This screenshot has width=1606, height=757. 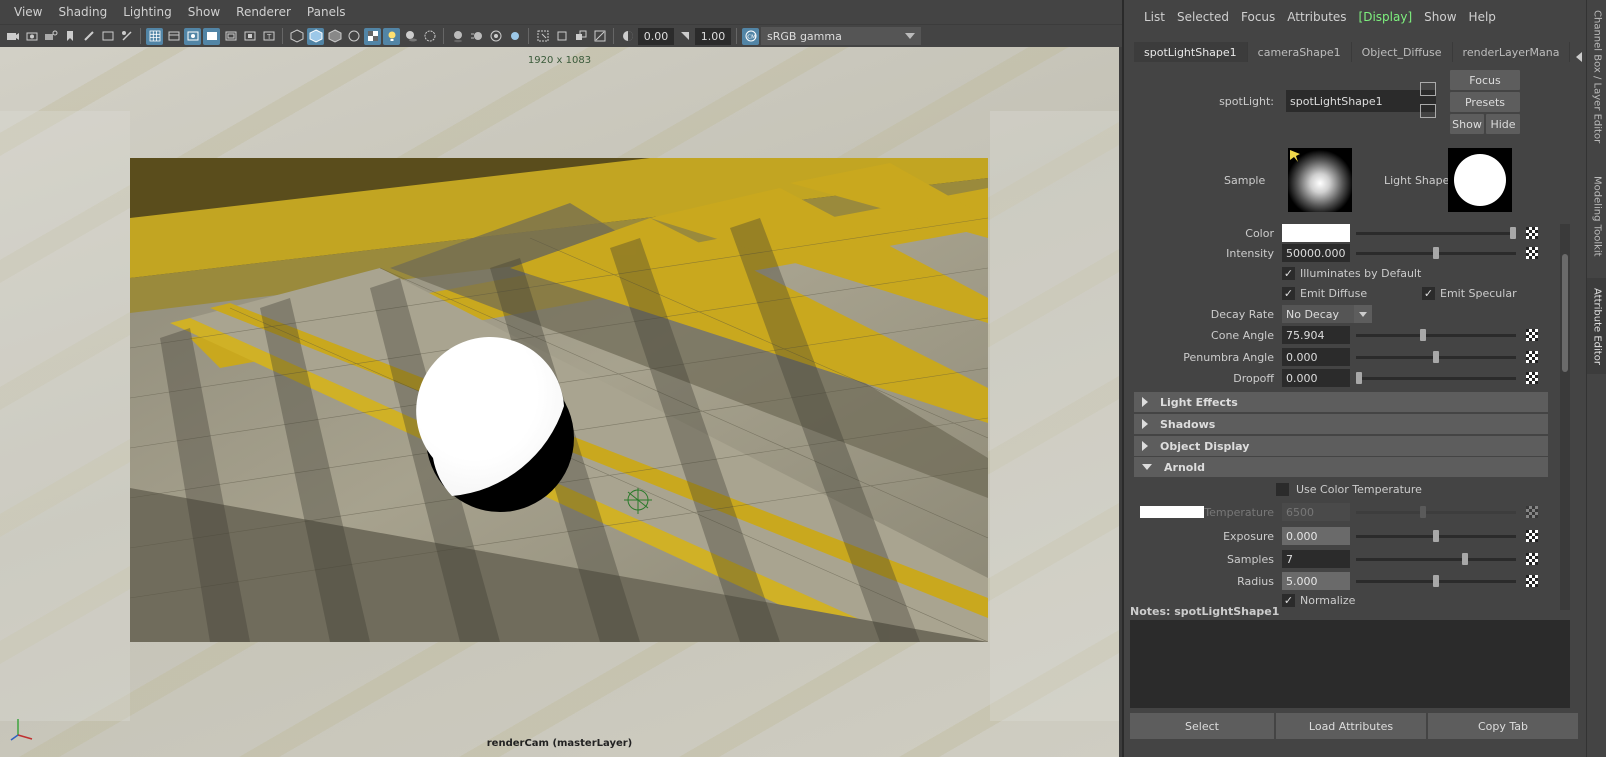 What do you see at coordinates (1440, 17) in the screenshot?
I see `ae-menu-show: Show` at bounding box center [1440, 17].